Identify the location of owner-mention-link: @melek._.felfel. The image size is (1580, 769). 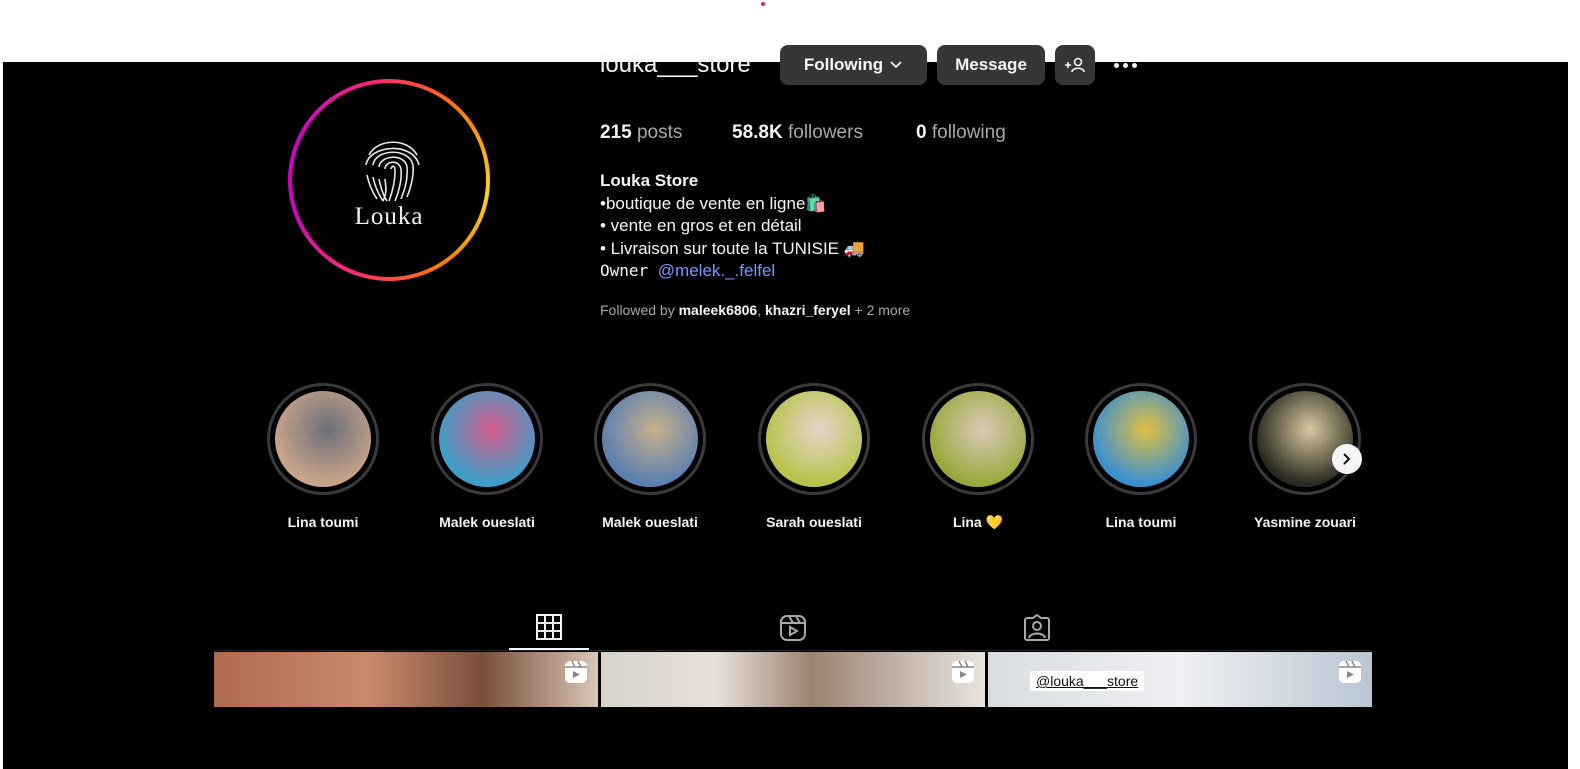
(716, 270).